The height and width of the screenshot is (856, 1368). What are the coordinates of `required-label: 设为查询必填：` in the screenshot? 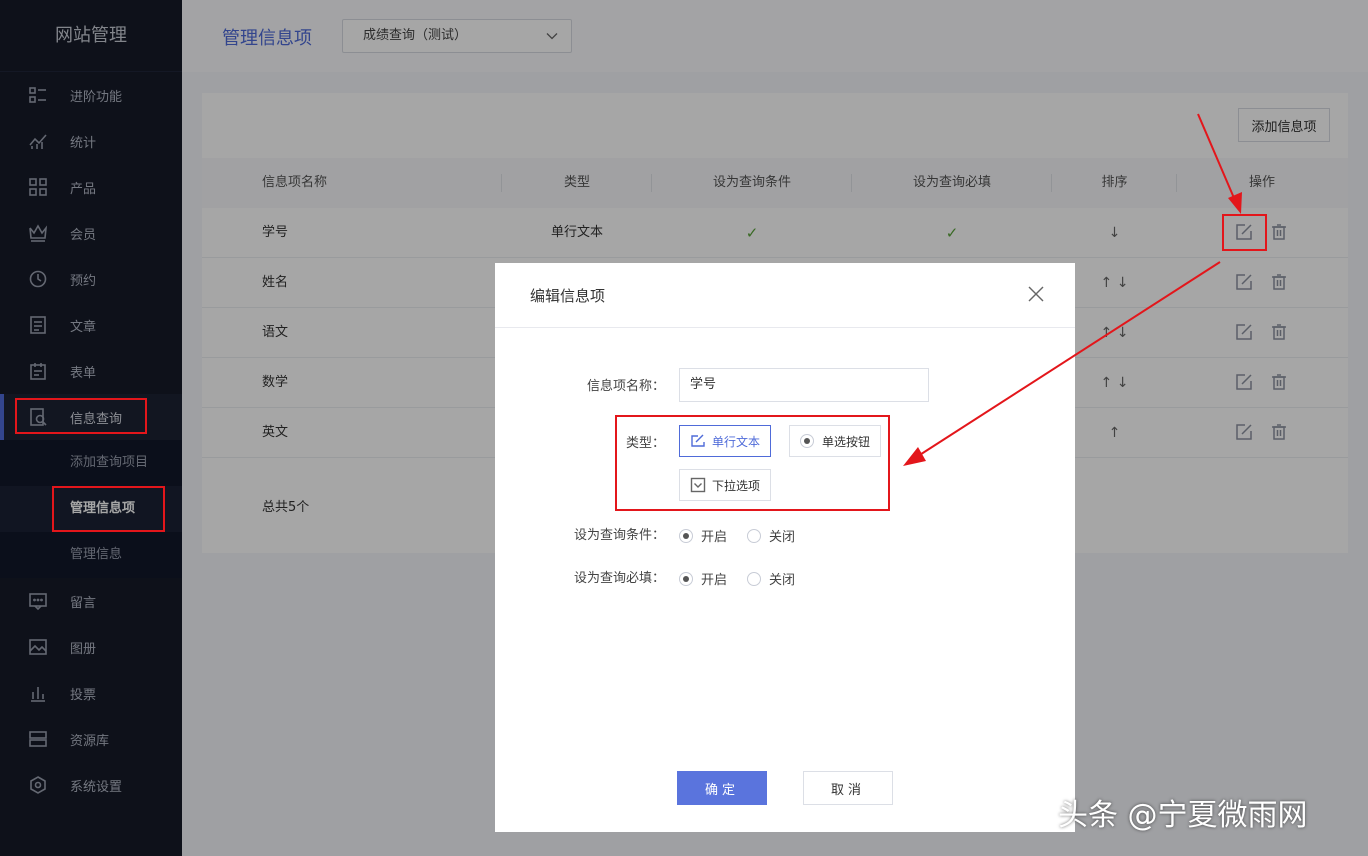 It's located at (619, 578).